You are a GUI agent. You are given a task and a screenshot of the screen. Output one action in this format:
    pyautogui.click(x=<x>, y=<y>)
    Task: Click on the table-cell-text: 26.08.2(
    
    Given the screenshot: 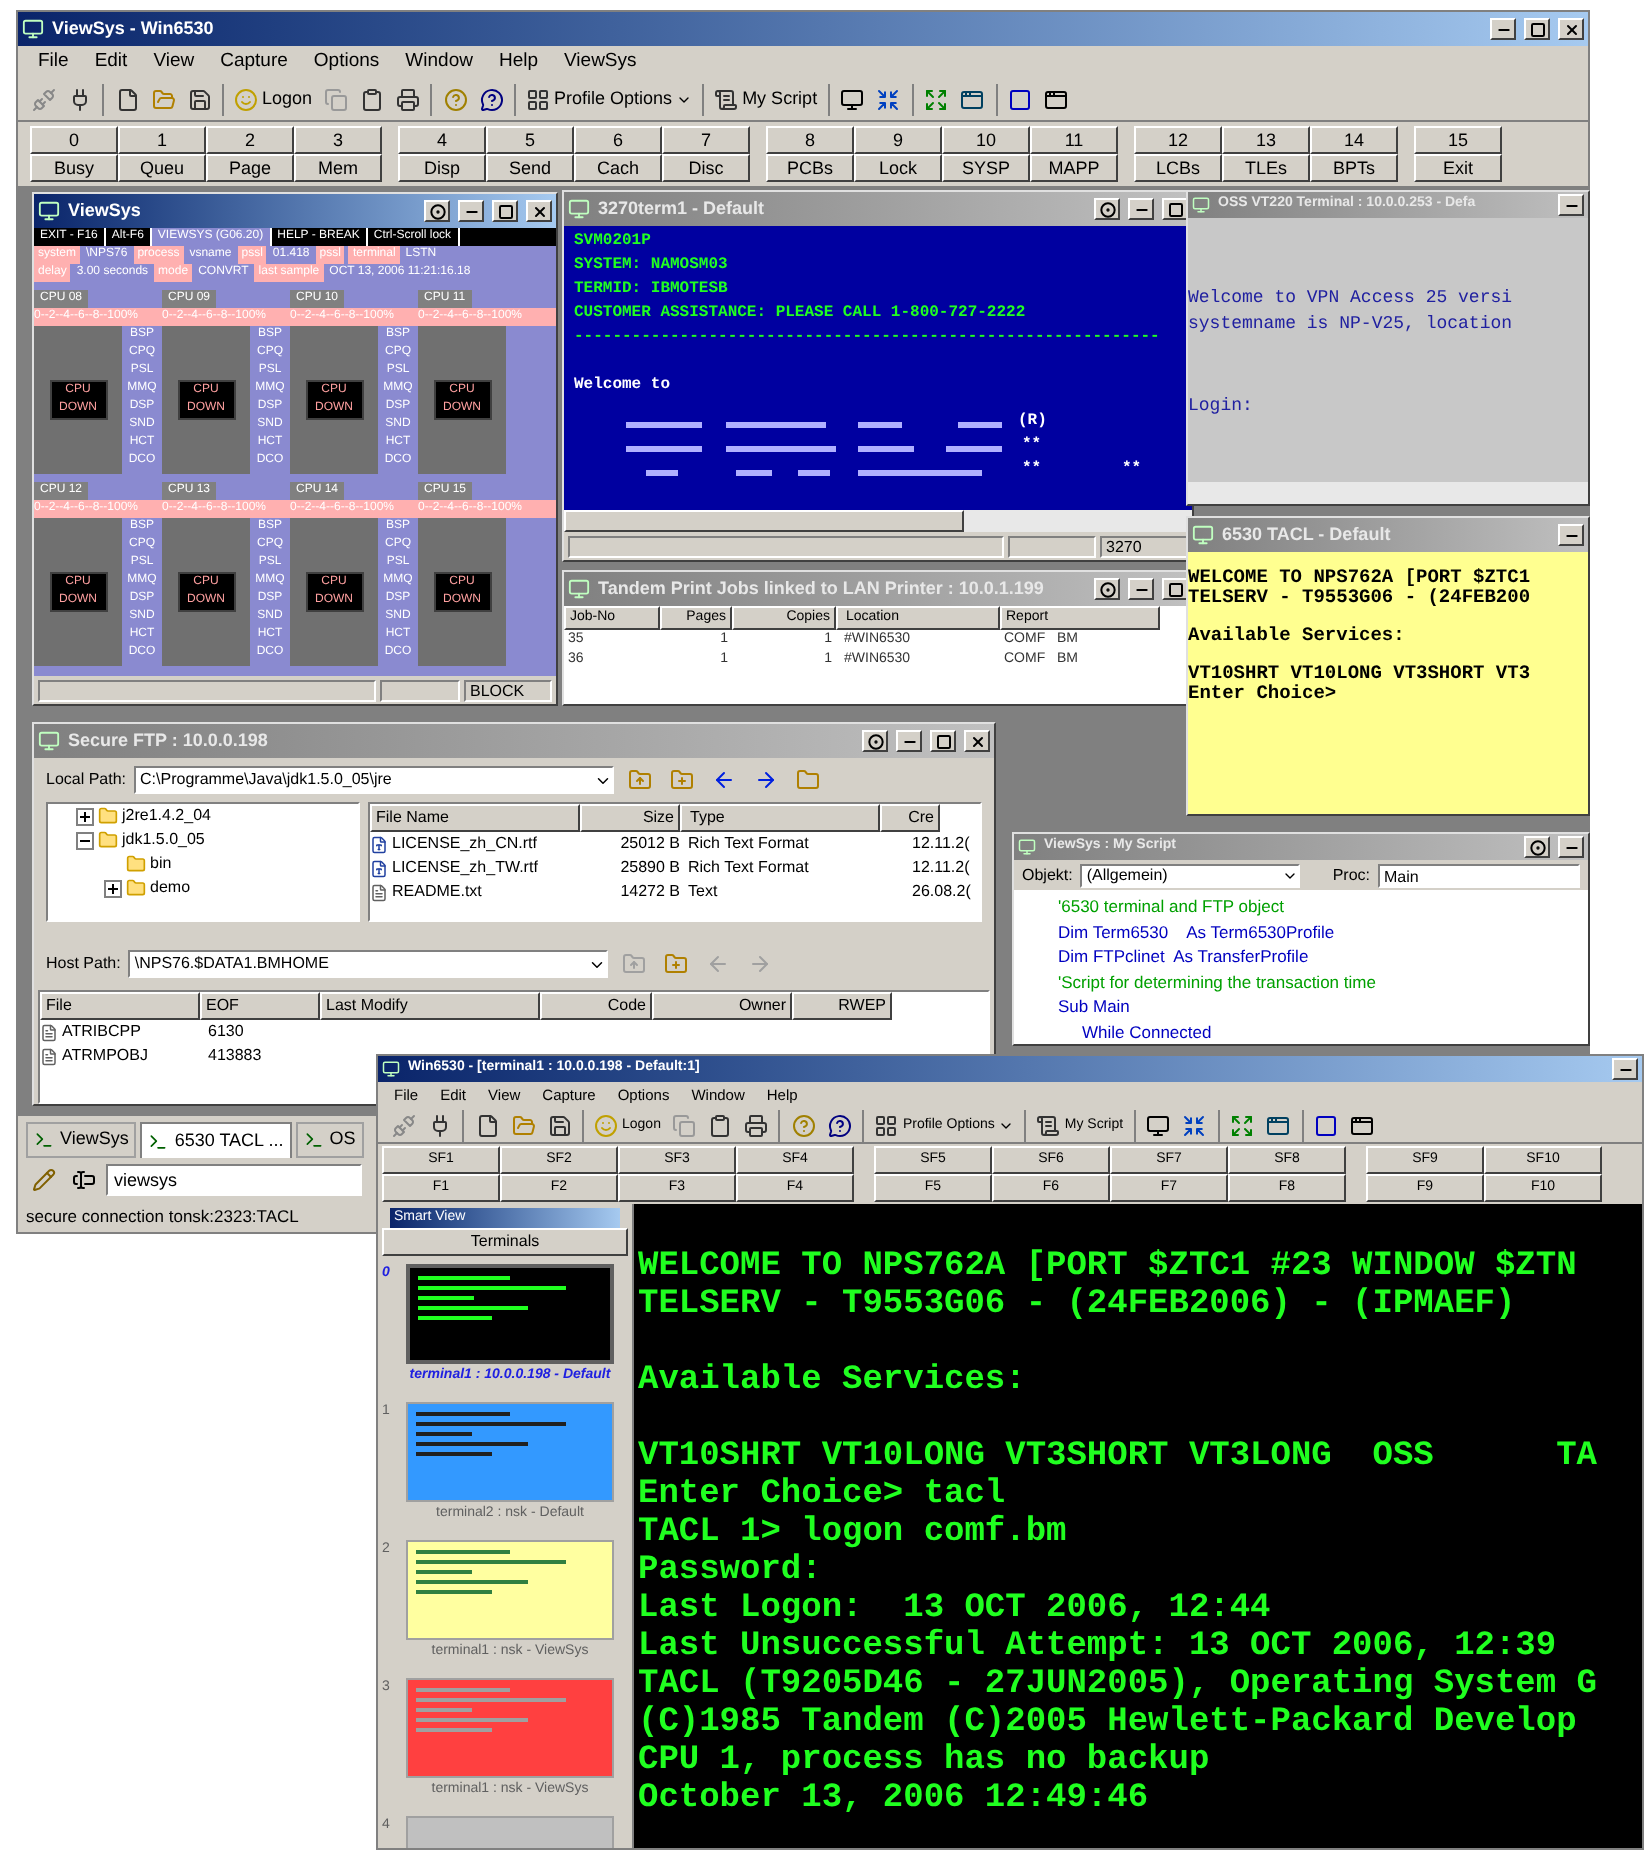 What is the action you would take?
    pyautogui.click(x=941, y=892)
    